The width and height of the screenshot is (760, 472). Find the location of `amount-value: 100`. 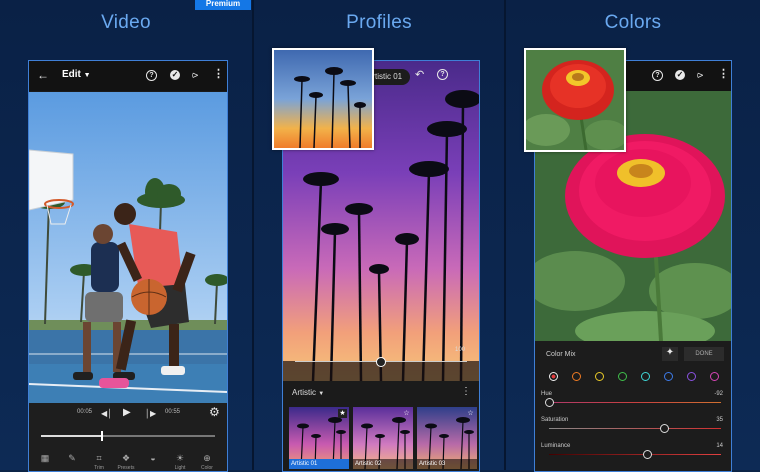

amount-value: 100 is located at coordinates (460, 350).